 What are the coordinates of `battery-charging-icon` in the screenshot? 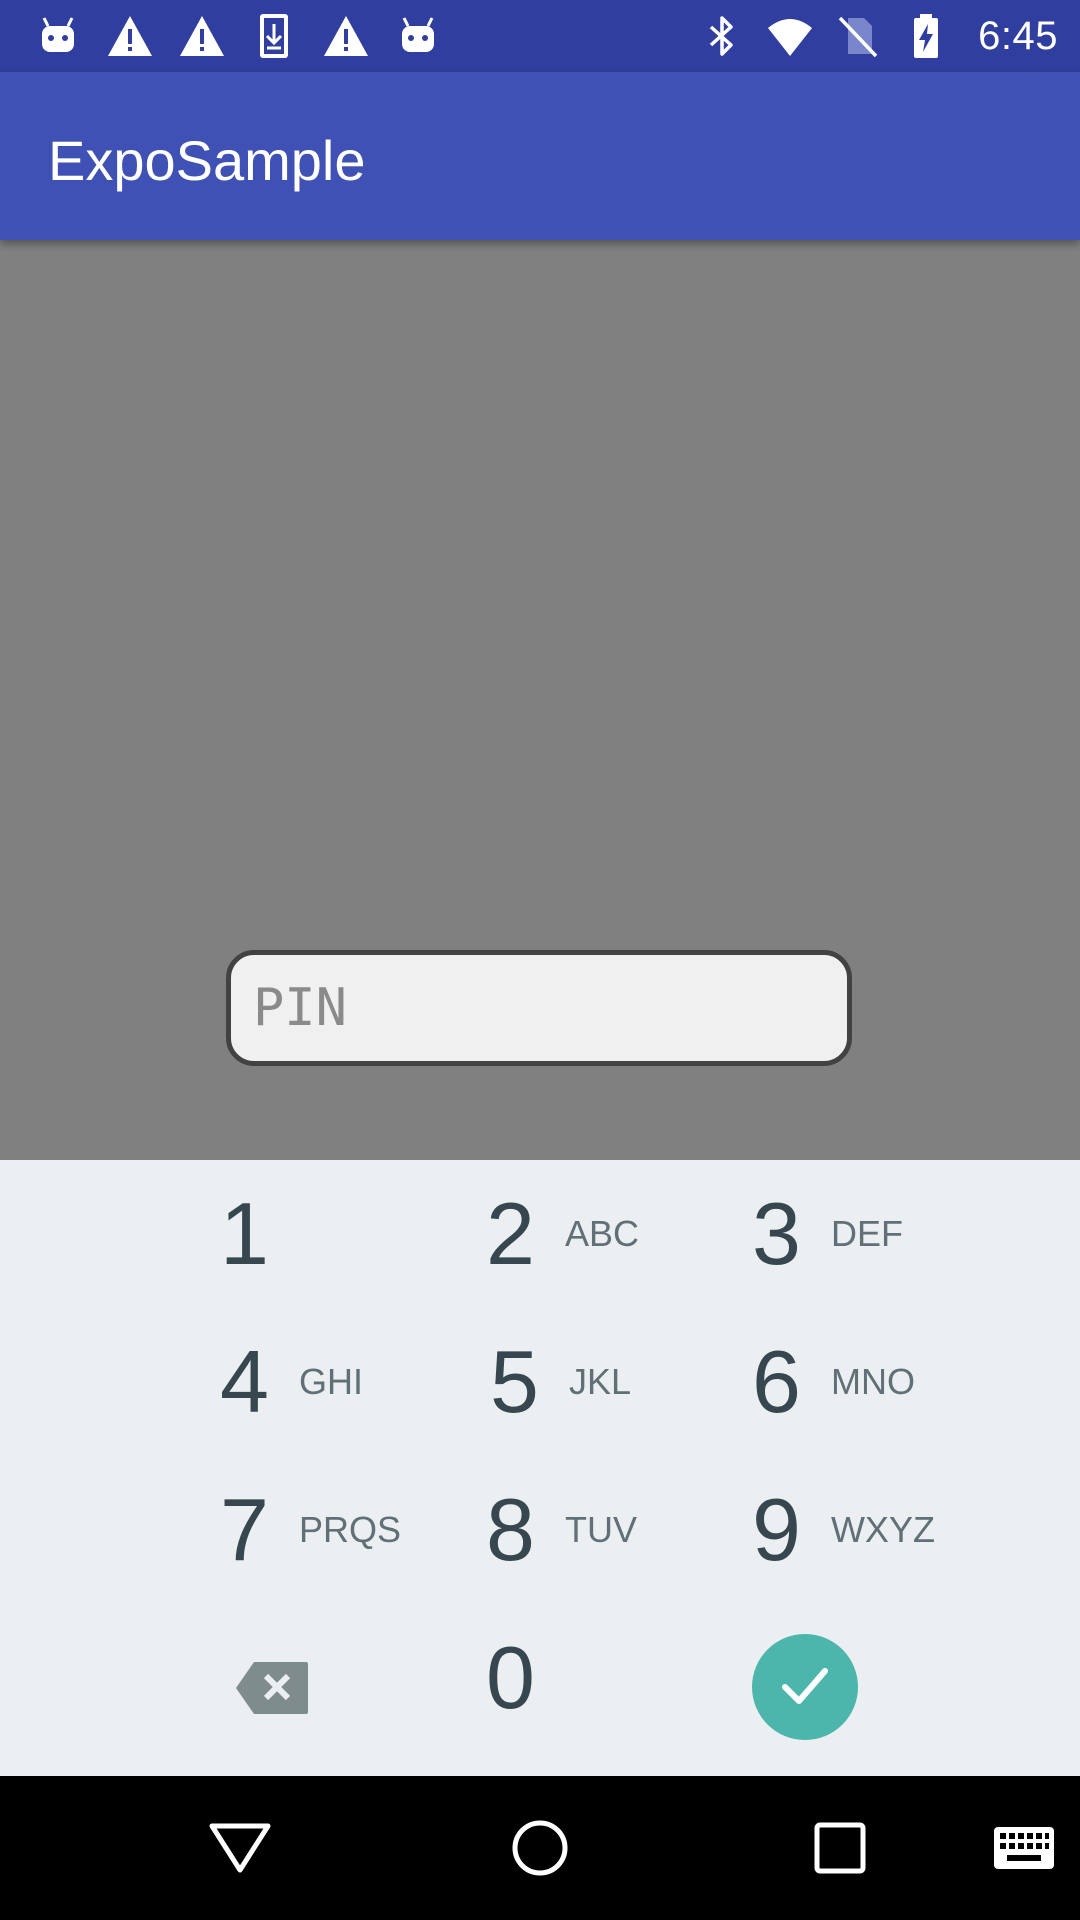 It's located at (926, 36).